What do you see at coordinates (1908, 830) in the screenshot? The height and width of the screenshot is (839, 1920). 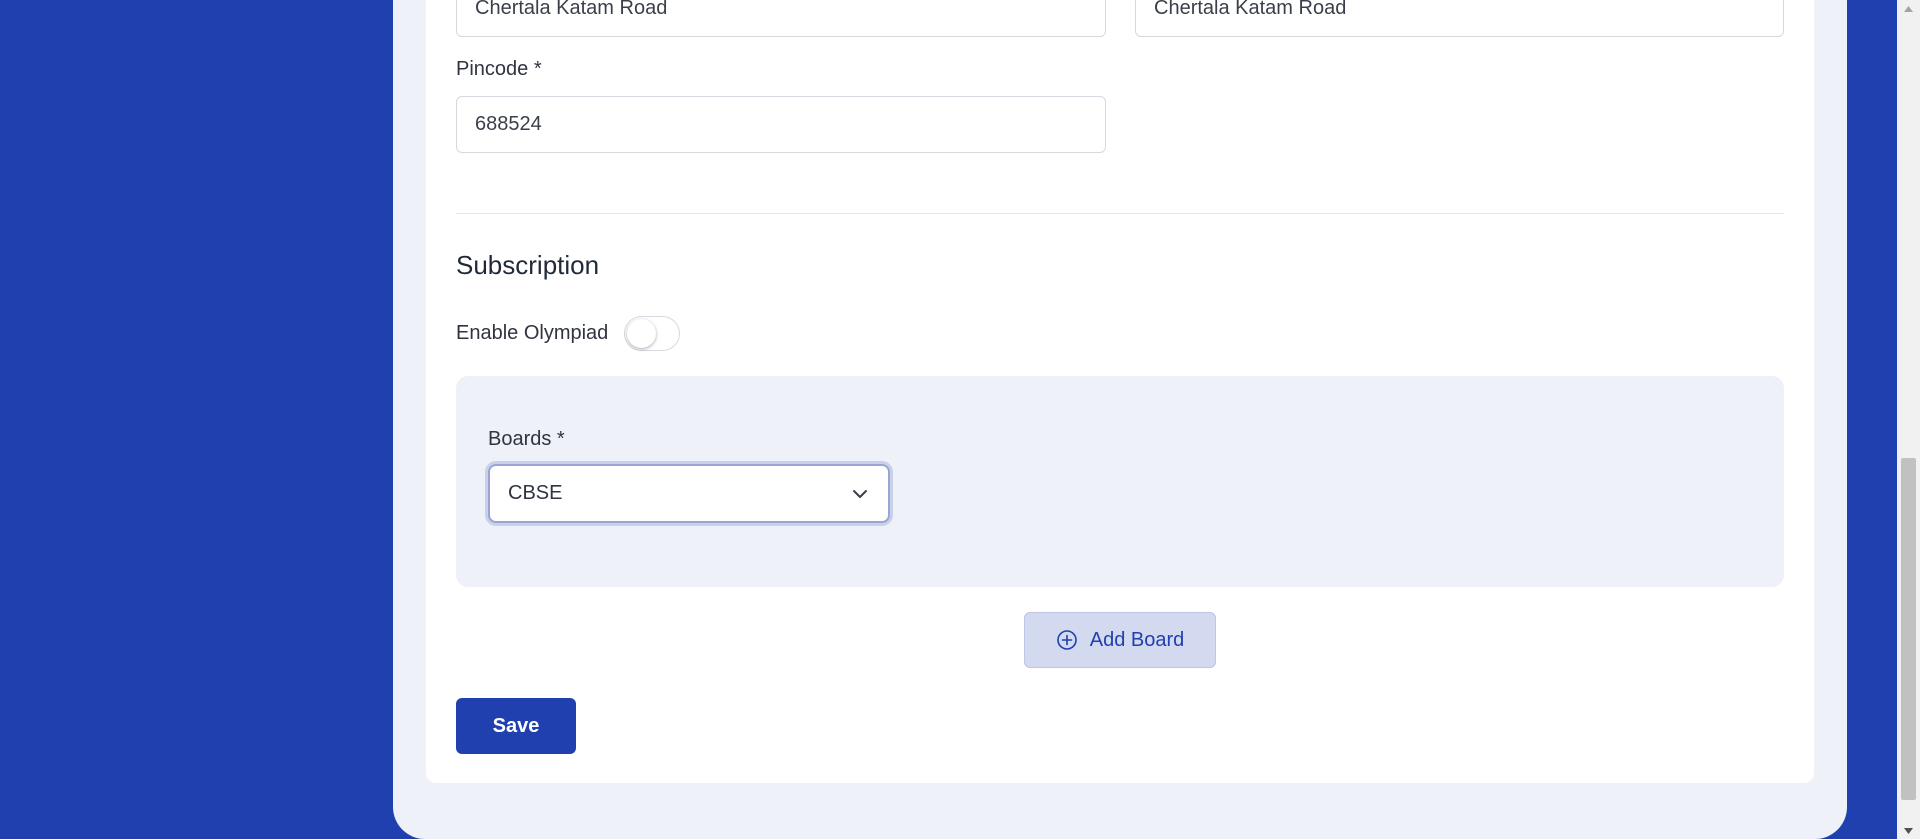 I see `scroll-down-arrow-icon` at bounding box center [1908, 830].